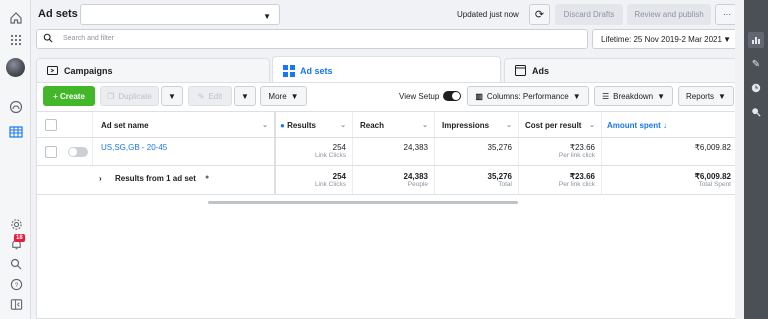 This screenshot has width=768, height=319. Describe the element at coordinates (669, 14) in the screenshot. I see `review-publish-button: Review and publish` at that location.